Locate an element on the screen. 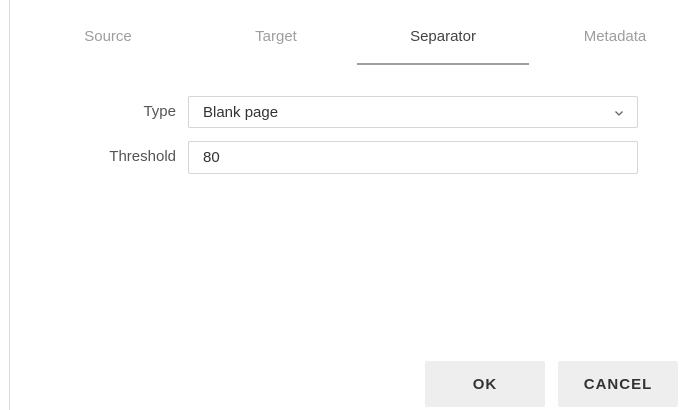 The height and width of the screenshot is (410, 692). ok-button: OK is located at coordinates (485, 384).